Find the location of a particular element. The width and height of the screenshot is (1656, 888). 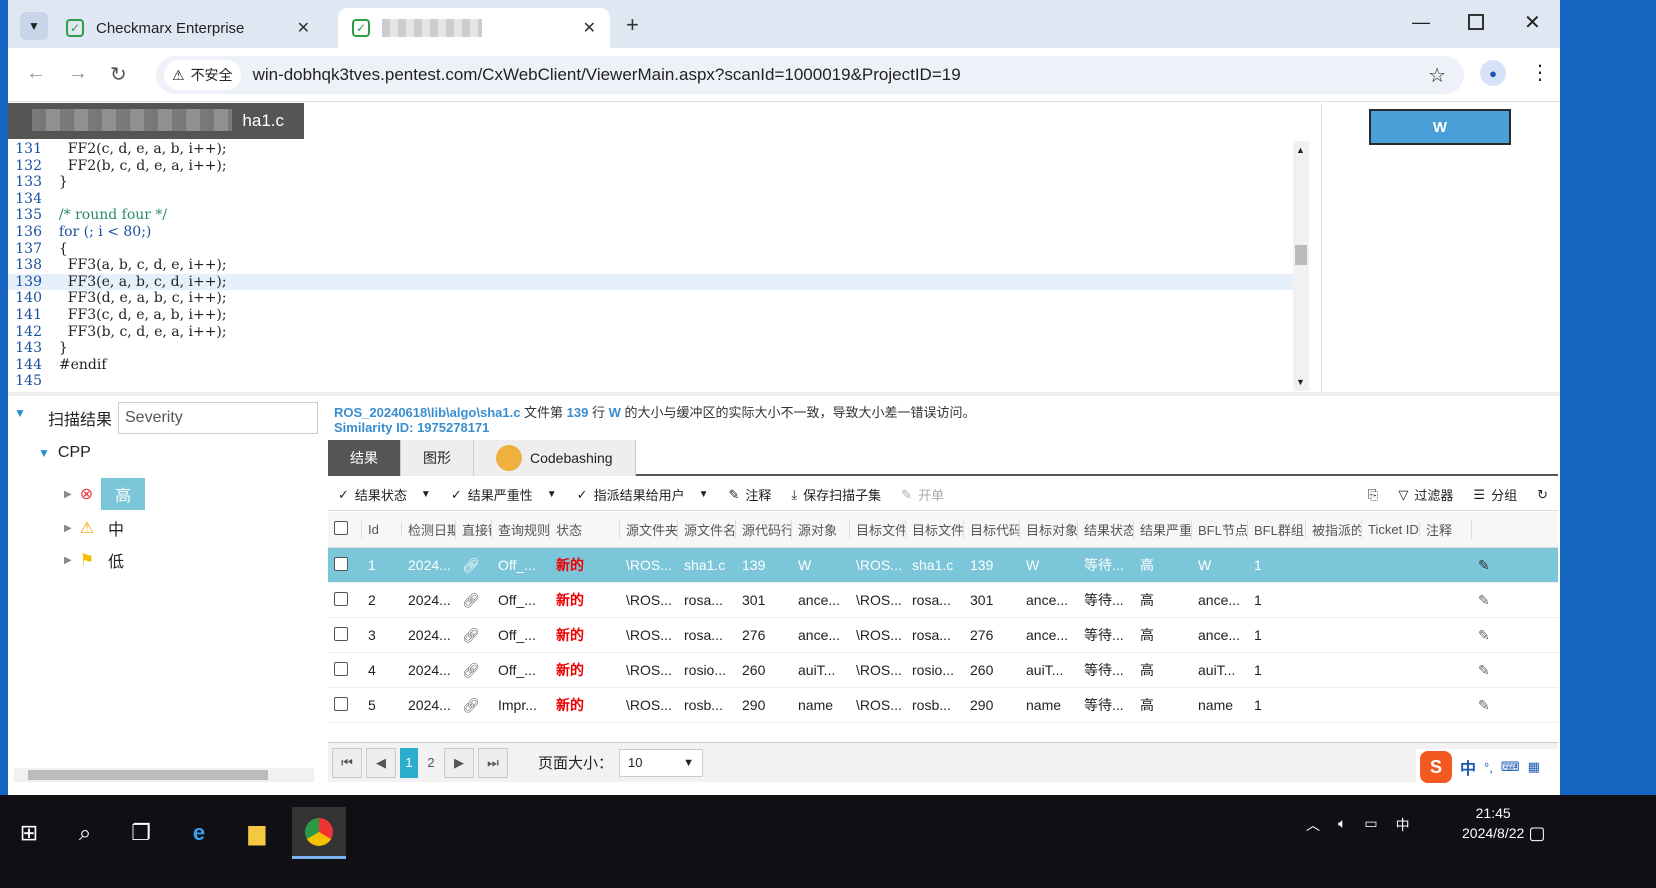

tree-item-medium: ▶ ⚠ 中 is located at coordinates (97, 528).